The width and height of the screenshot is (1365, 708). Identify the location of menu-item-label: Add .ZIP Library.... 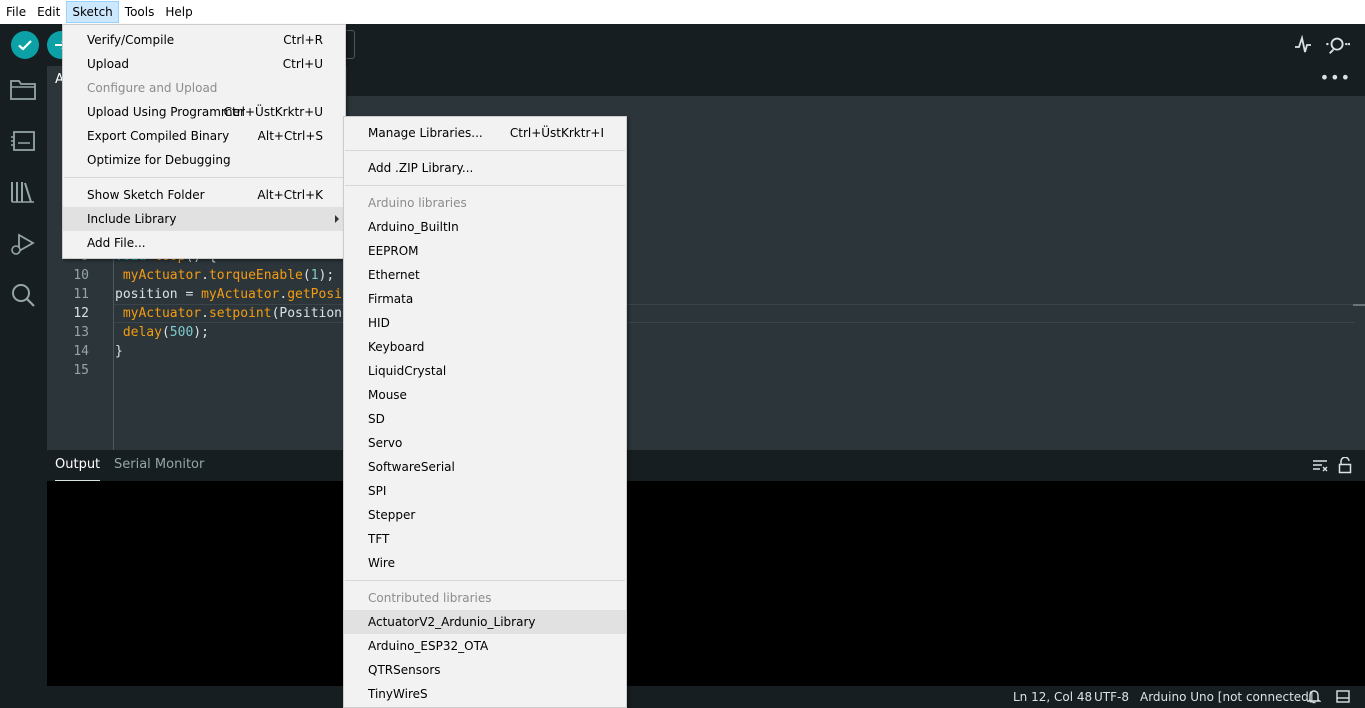
(421, 168).